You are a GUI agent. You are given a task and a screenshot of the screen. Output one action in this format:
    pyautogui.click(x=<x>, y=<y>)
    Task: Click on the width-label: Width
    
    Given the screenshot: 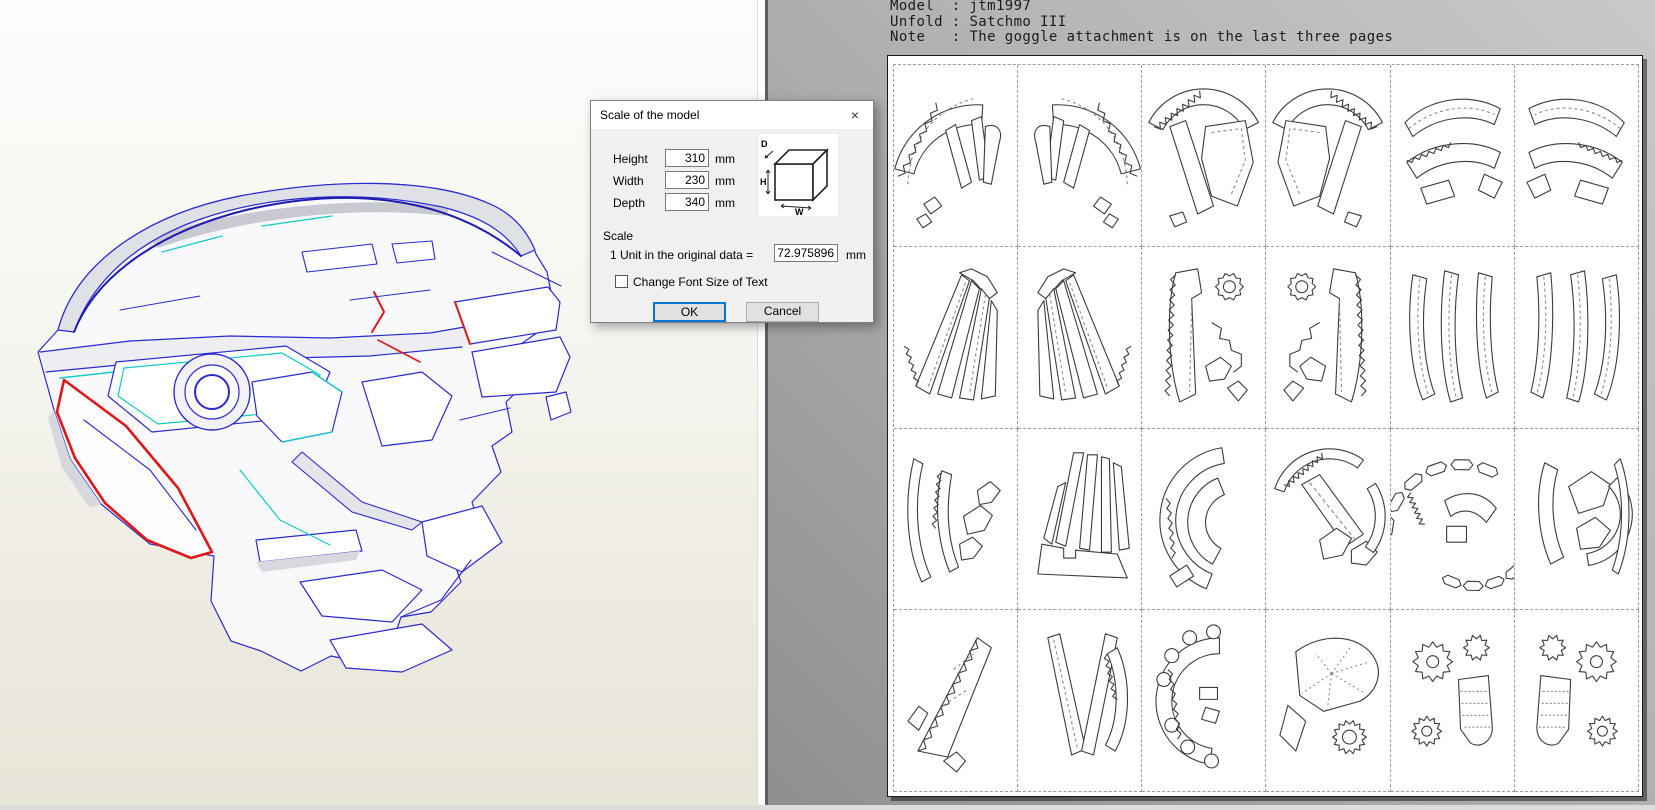 What is the action you would take?
    pyautogui.click(x=628, y=181)
    